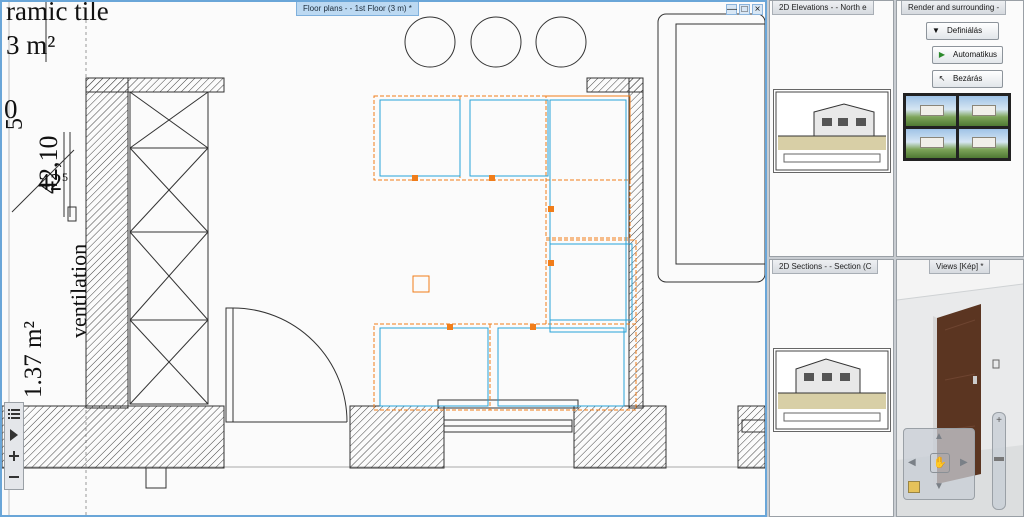 This screenshot has width=1024, height=517. Describe the element at coordinates (942, 54) in the screenshot. I see `play-icon: ▶` at that location.